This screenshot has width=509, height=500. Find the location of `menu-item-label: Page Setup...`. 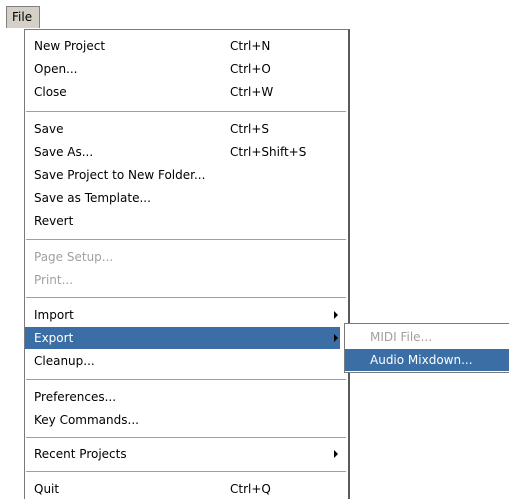

menu-item-label: Page Setup... is located at coordinates (74, 257).